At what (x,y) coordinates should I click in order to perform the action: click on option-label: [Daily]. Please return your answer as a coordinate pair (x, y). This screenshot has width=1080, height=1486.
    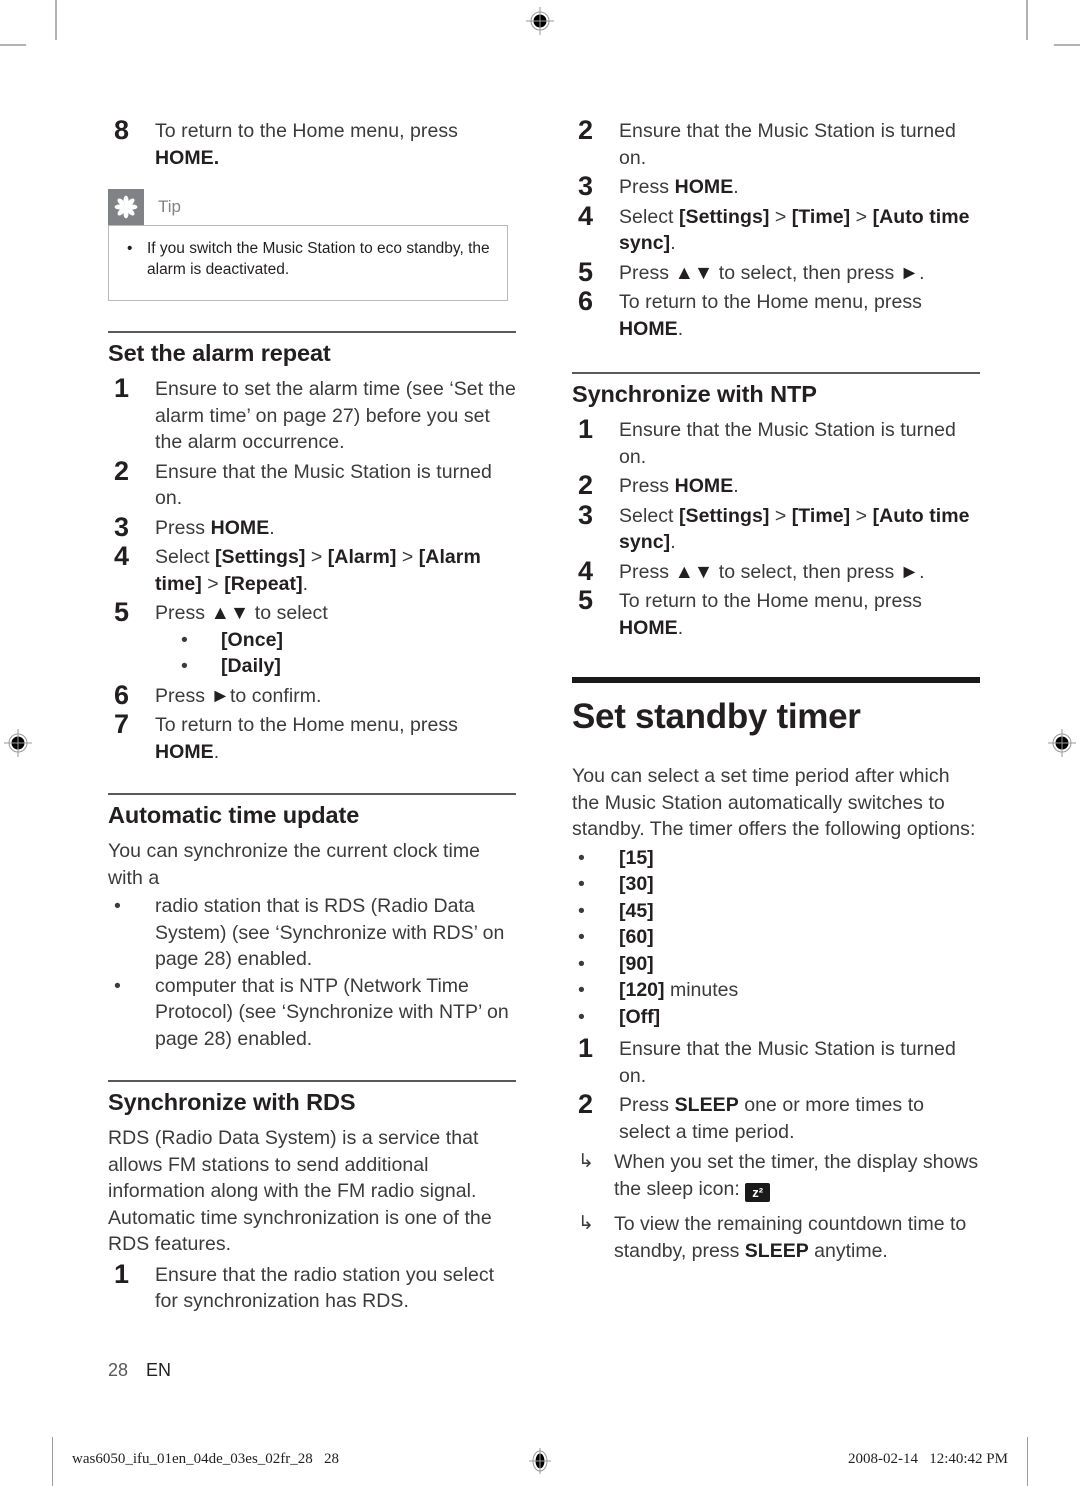
    Looking at the image, I should click on (251, 666).